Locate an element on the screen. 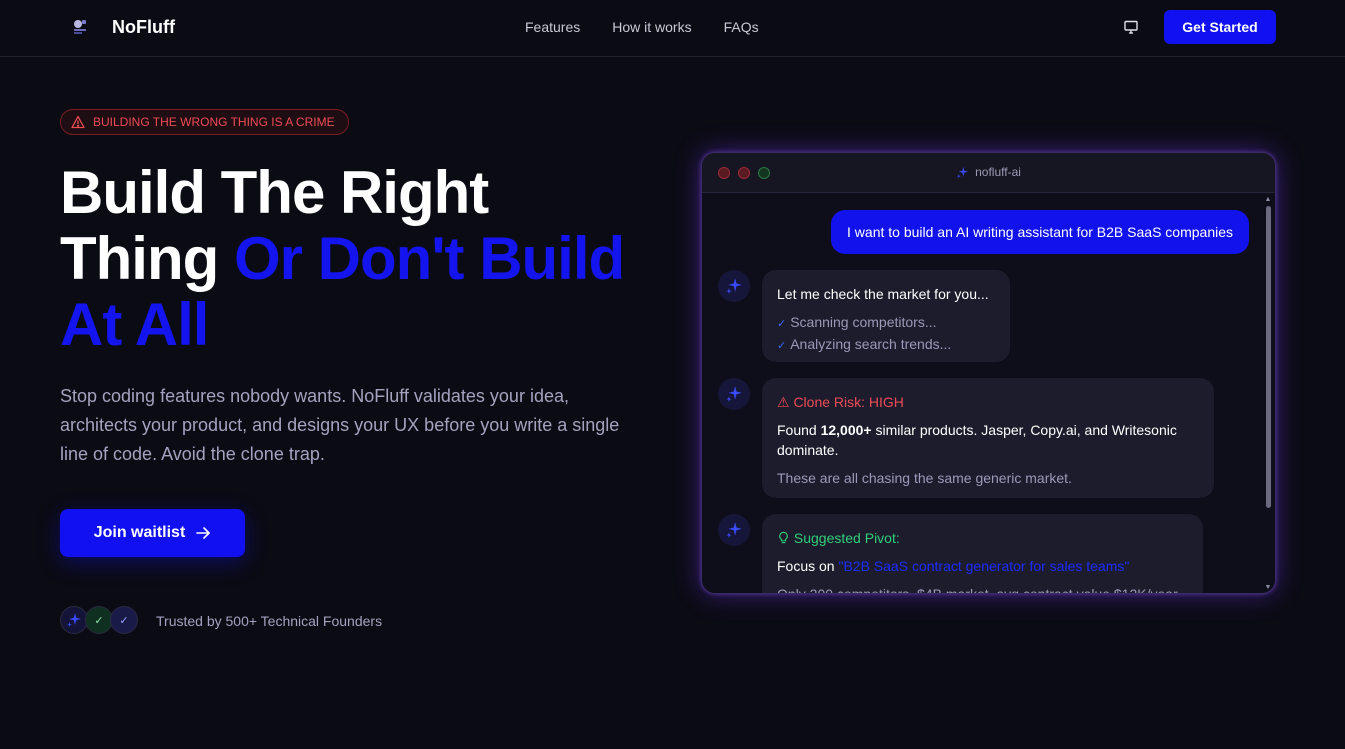 This screenshot has width=1345, height=749. get-started-button: Get Started is located at coordinates (1220, 27).